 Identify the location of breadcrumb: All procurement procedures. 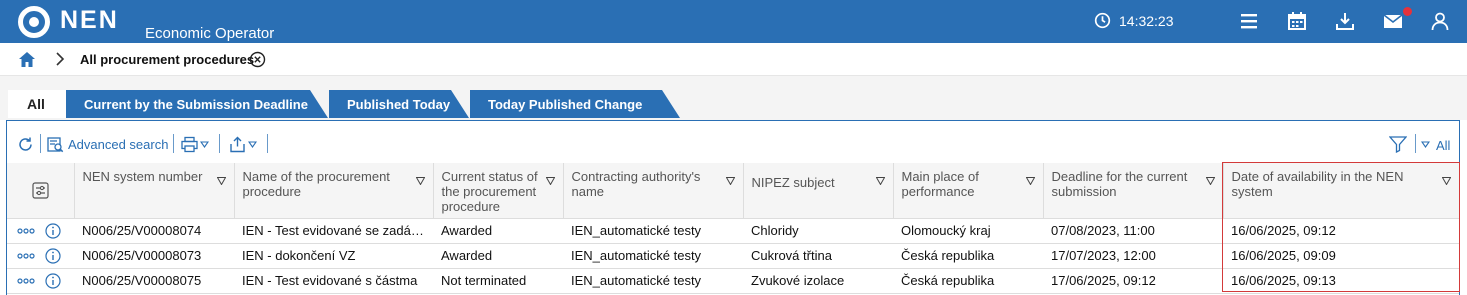
(733, 59).